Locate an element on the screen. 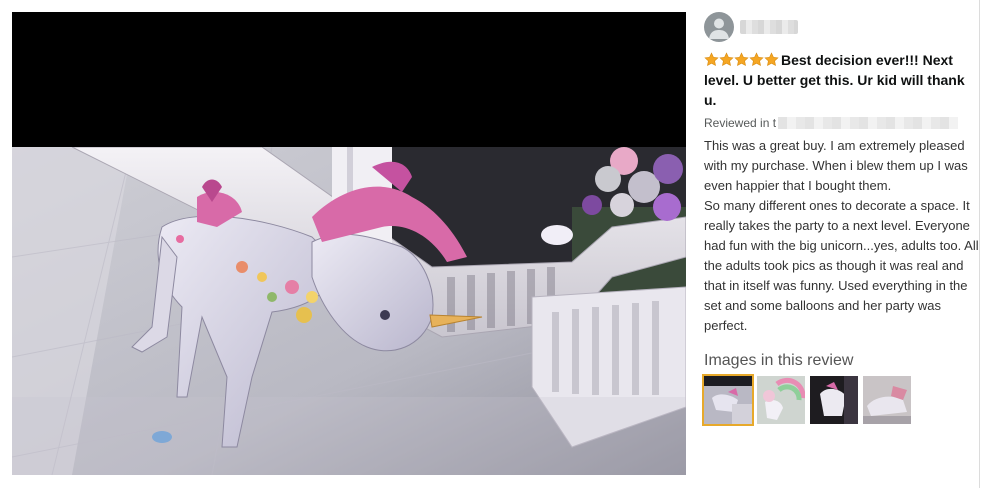 This screenshot has height=488, width=981. star-rating is located at coordinates (741, 59).